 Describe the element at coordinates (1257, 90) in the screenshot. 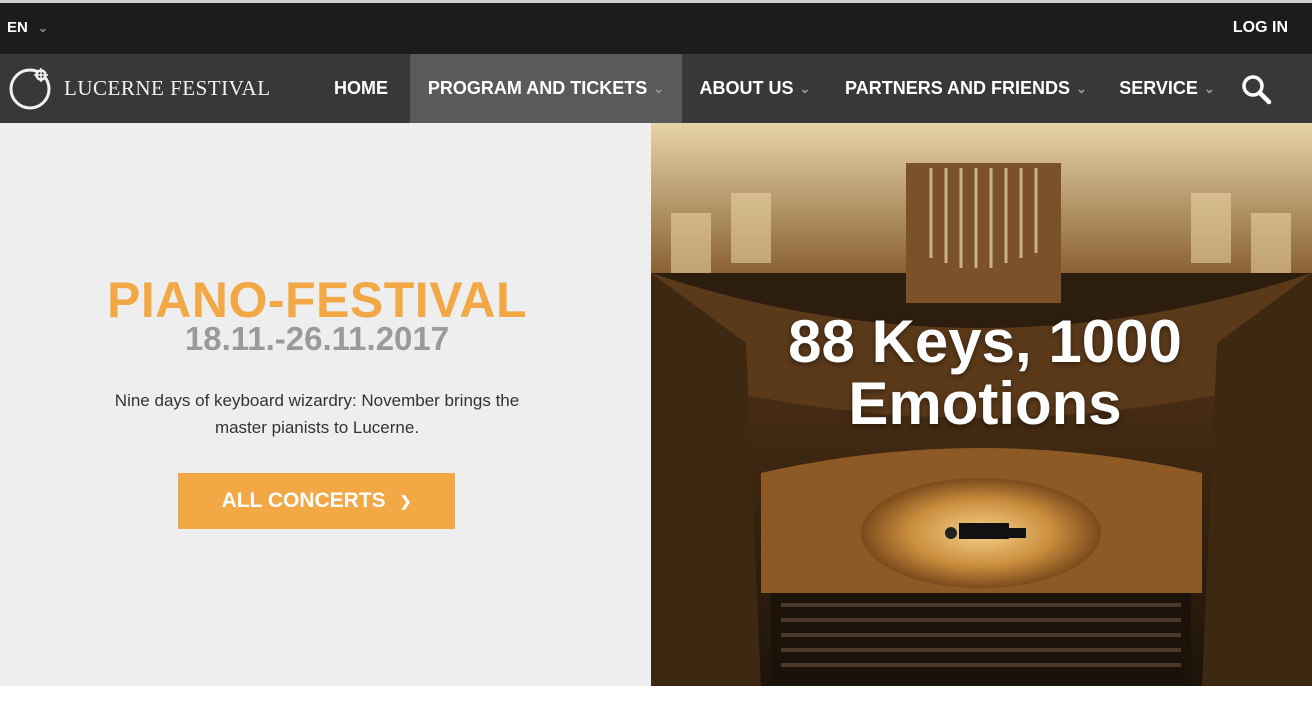

I see `search-icon` at that location.